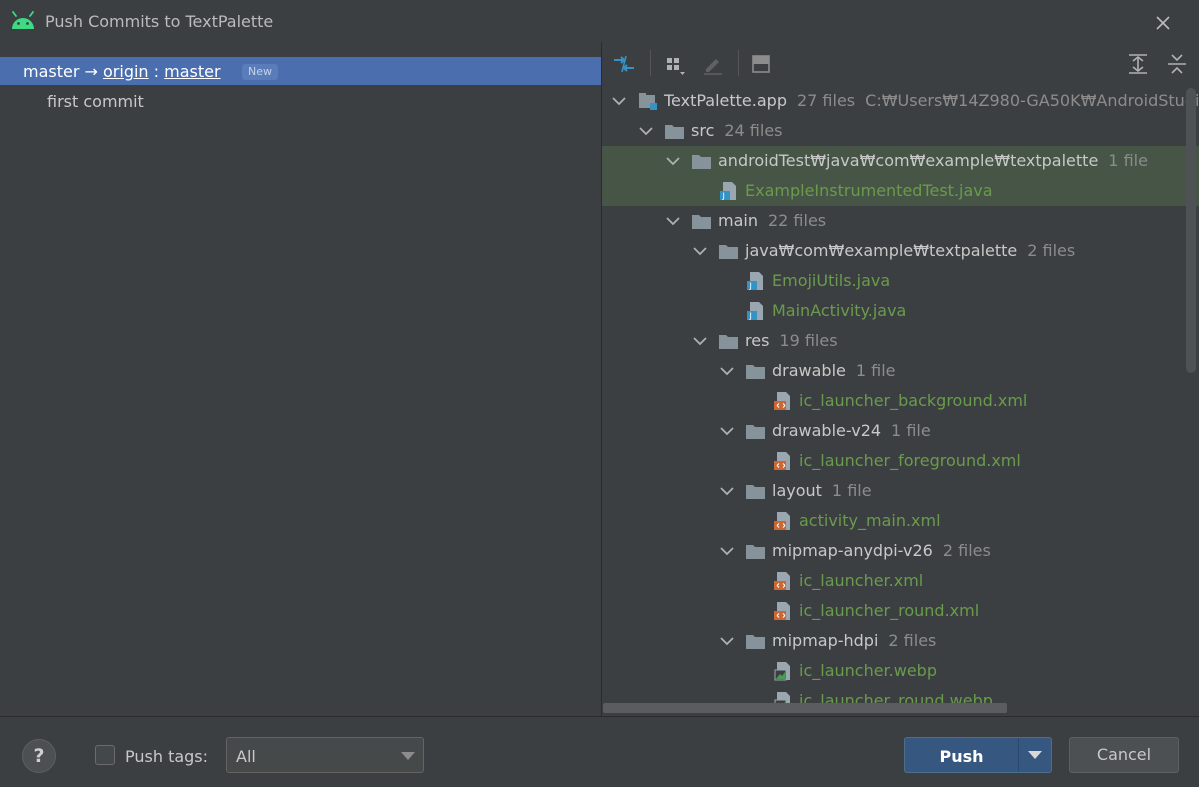 Image resolution: width=1199 pixels, height=787 pixels. What do you see at coordinates (126, 71) in the screenshot?
I see `remote-link: origin` at bounding box center [126, 71].